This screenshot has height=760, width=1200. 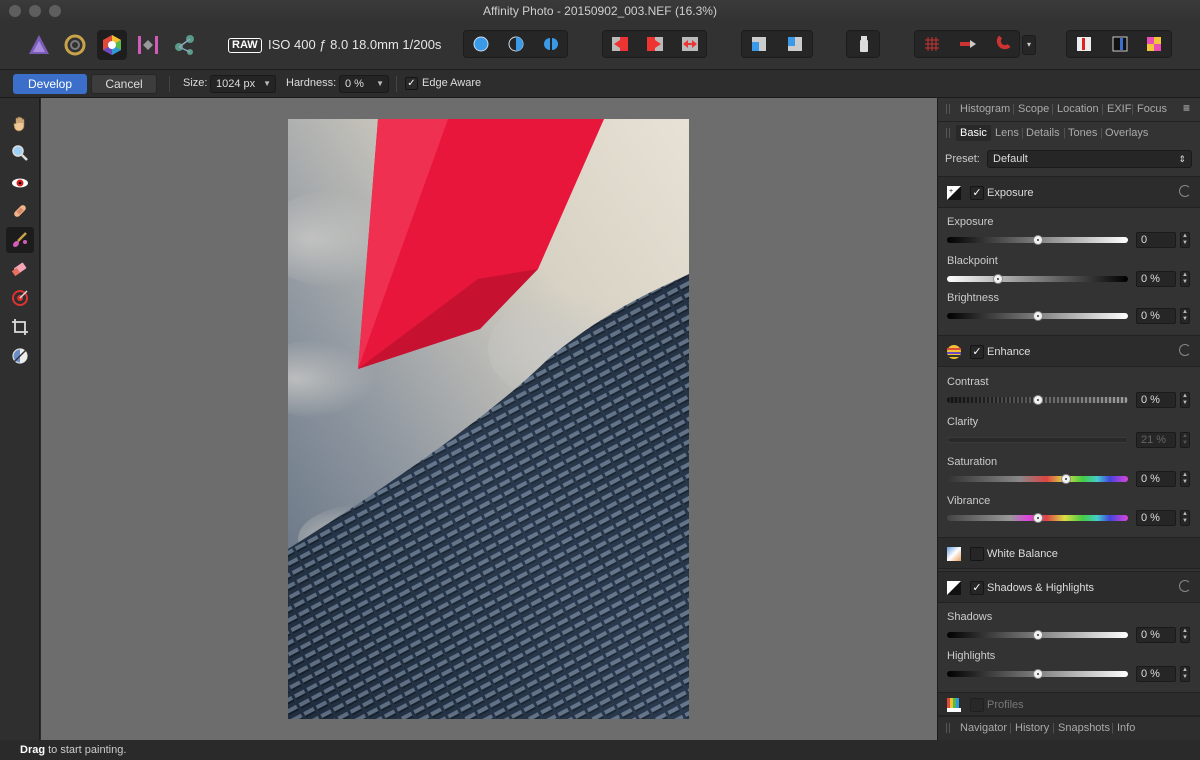 I want to click on red-eye-tool, so click(x=20, y=183).